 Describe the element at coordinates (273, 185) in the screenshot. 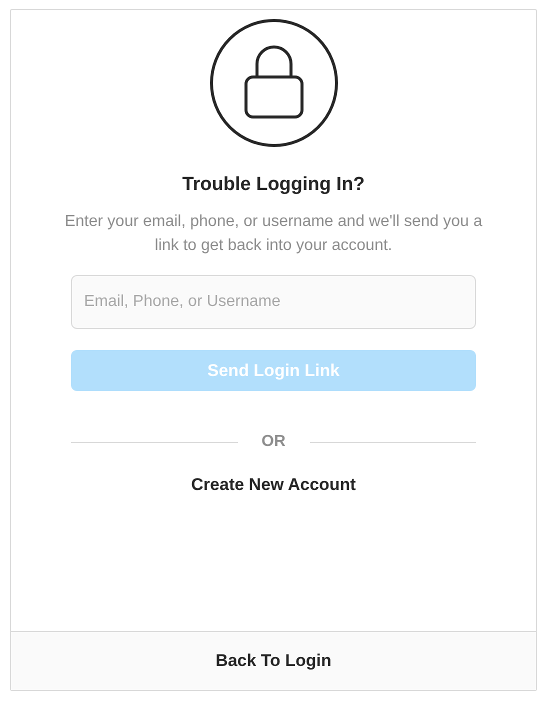

I see `page-title: Trouble Logging In?` at that location.